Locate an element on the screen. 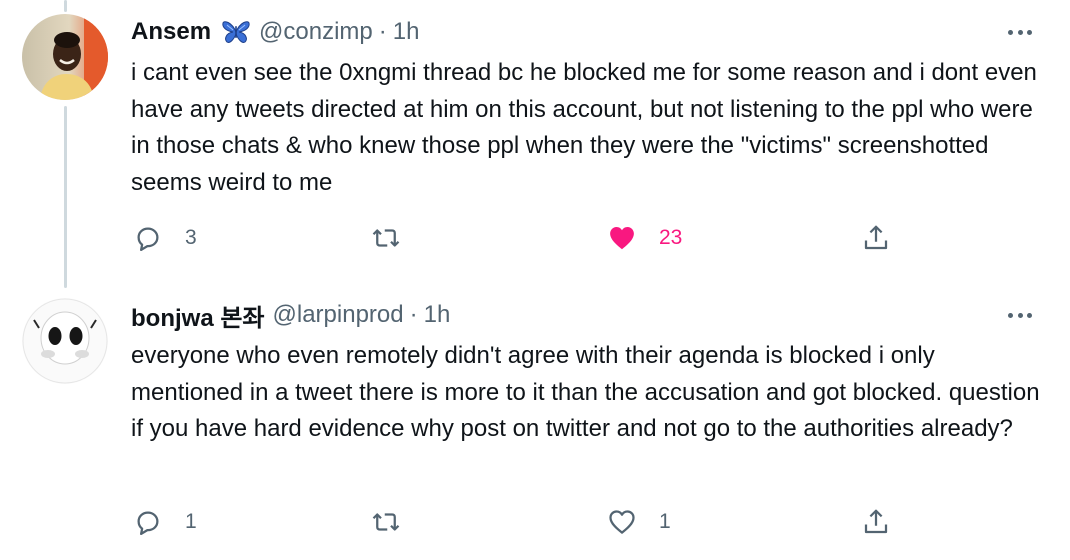  tweet-actions: 3 23 is located at coordinates (521, 238).